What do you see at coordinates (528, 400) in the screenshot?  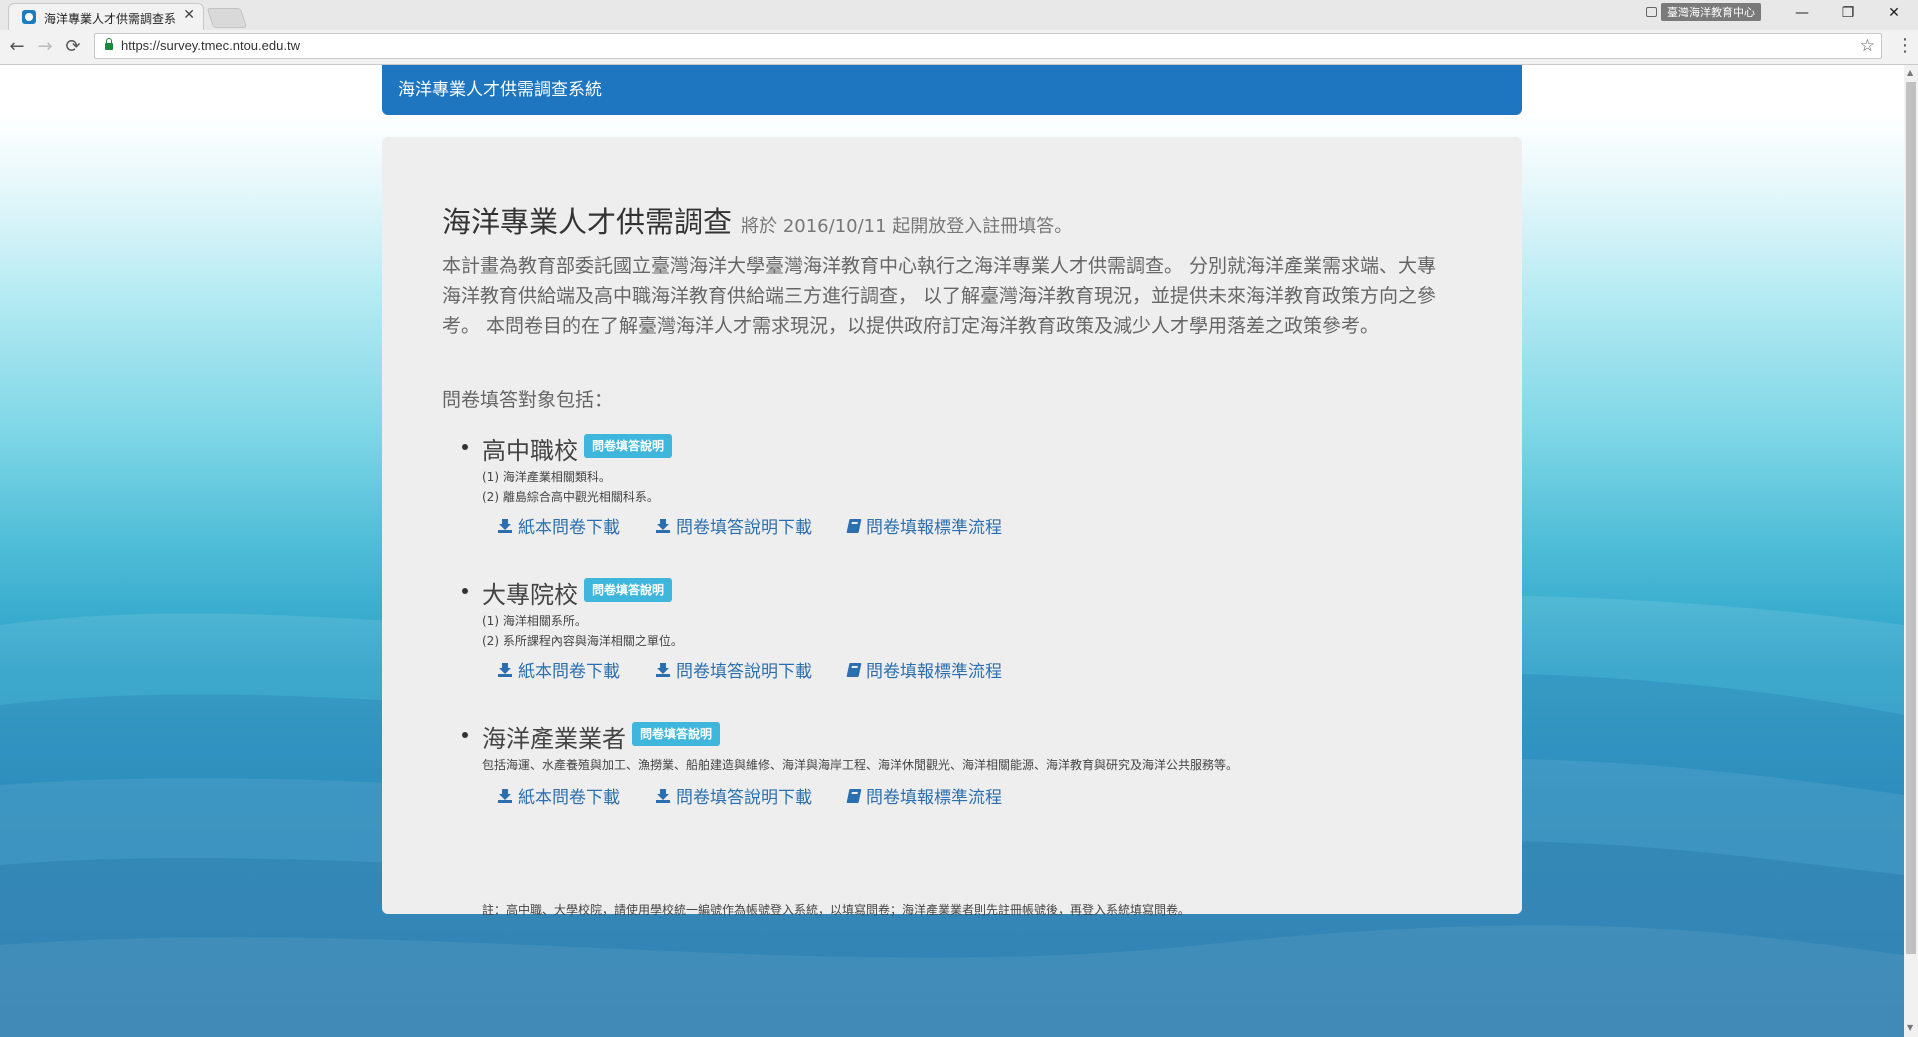 I see `targets-label: 問卷填答對象包括：` at bounding box center [528, 400].